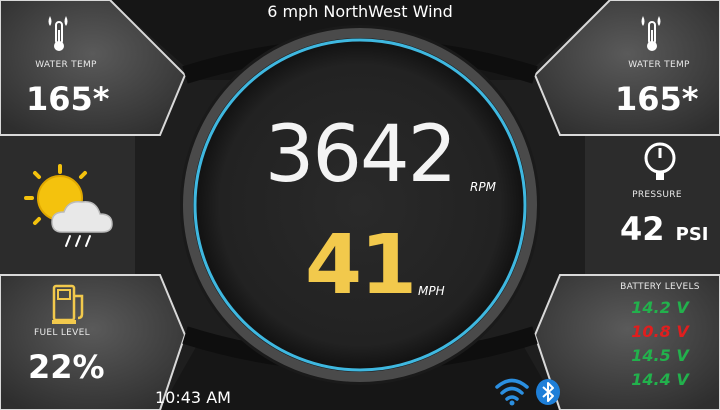  What do you see at coordinates (68, 99) in the screenshot?
I see `left-water-temp-value: 165*` at bounding box center [68, 99].